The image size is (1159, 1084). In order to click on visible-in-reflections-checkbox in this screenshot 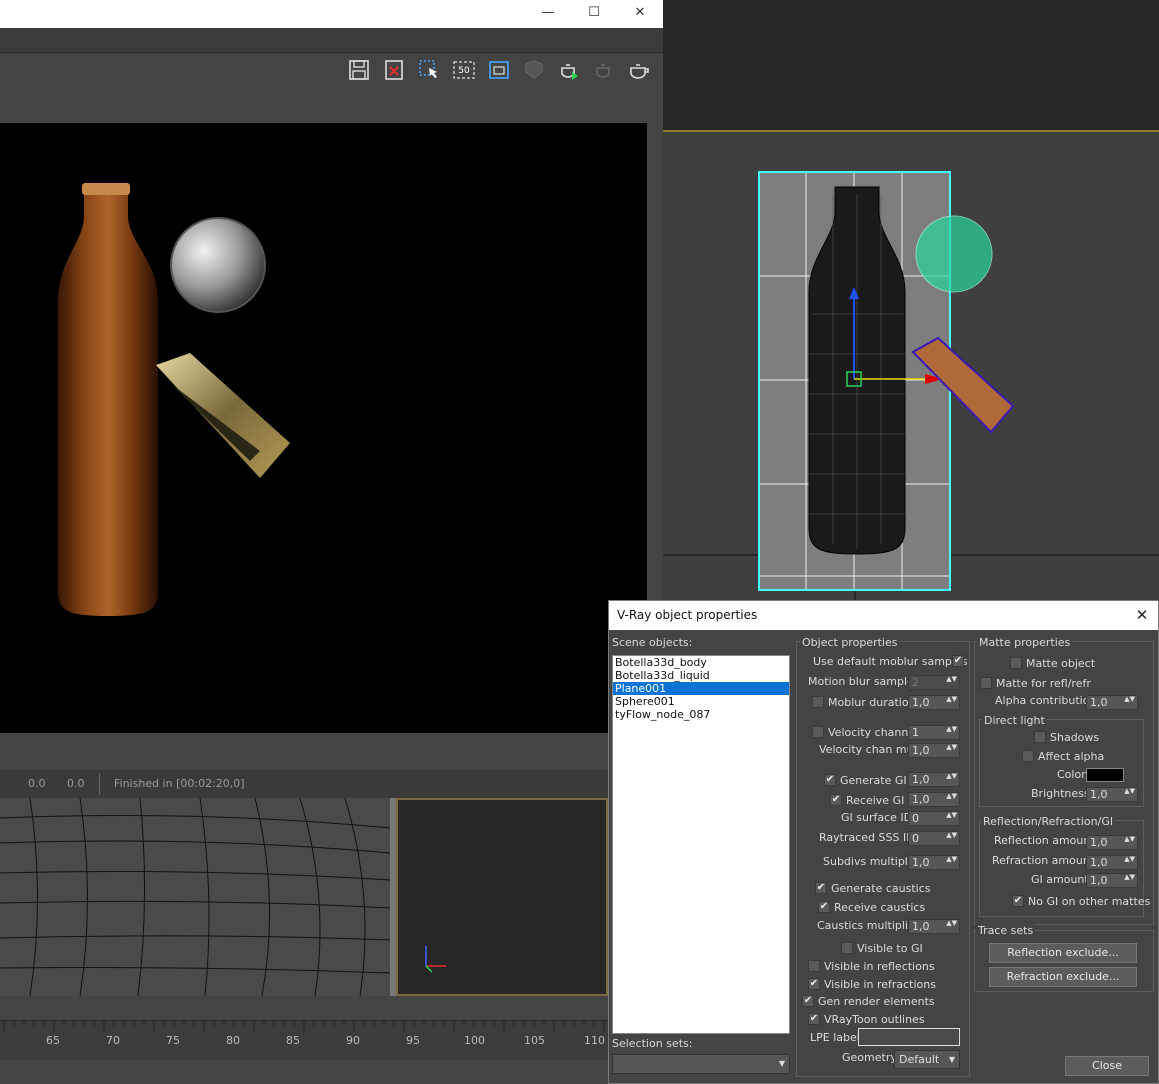, I will do `click(814, 966)`.